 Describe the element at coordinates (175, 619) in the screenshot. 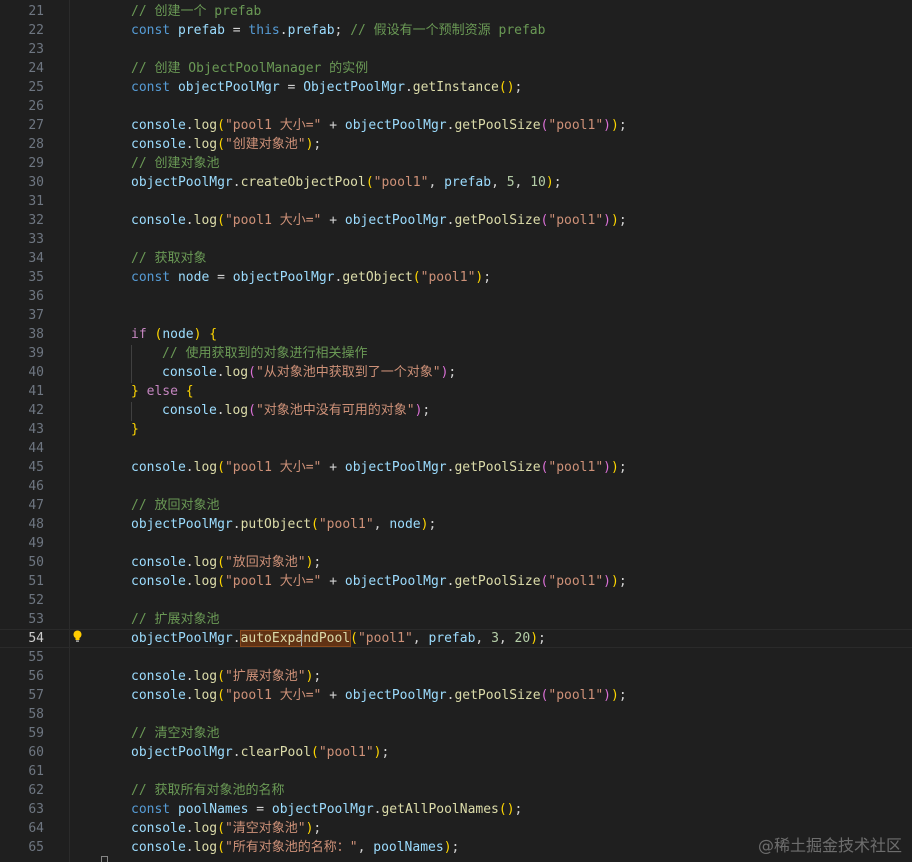

I see `line-code: // 扩展对象池` at that location.